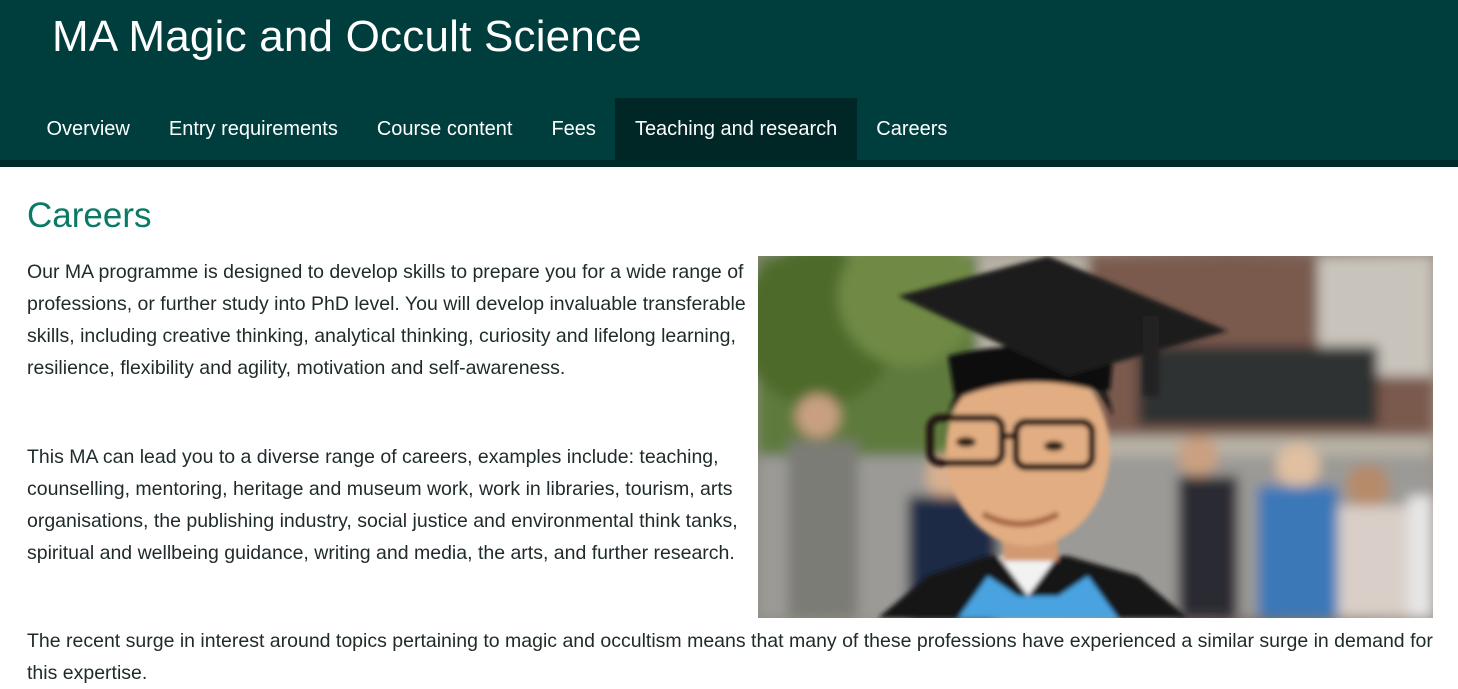 Image resolution: width=1458 pixels, height=689 pixels. I want to click on header-divider, so click(729, 163).